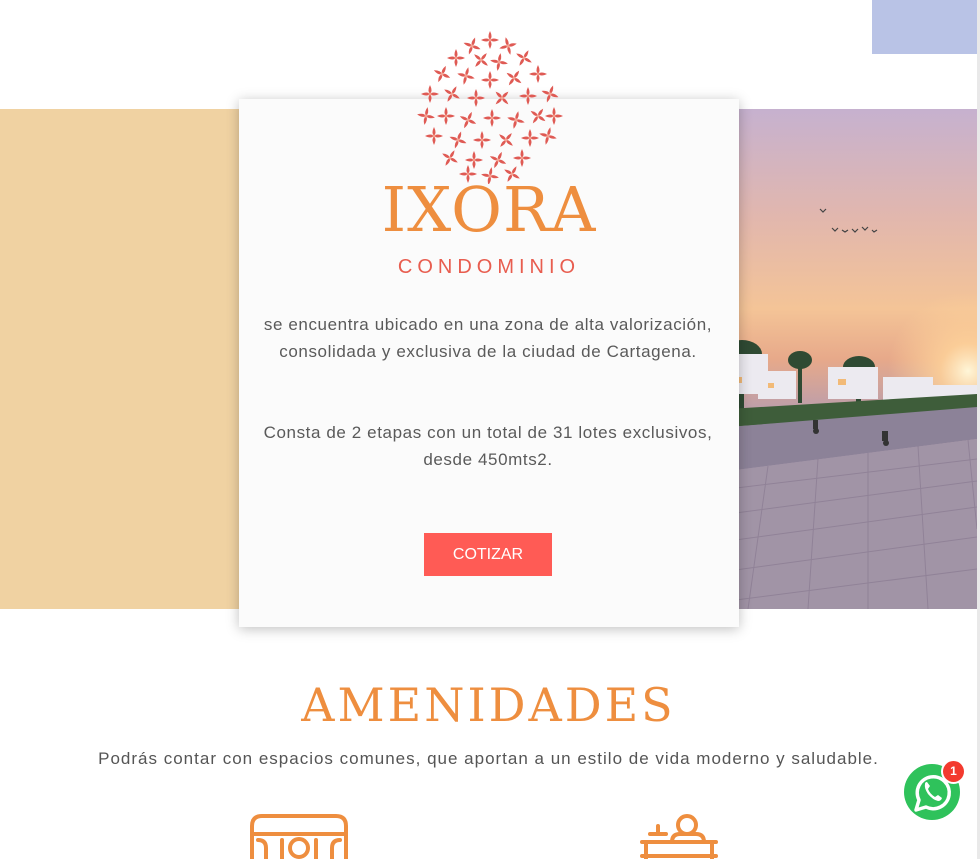  What do you see at coordinates (488, 554) in the screenshot?
I see `cotizar-button: COTIZAR` at bounding box center [488, 554].